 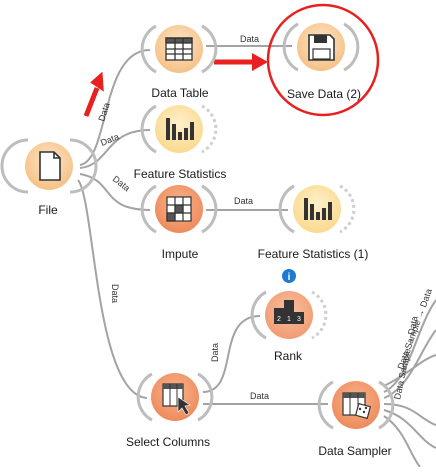 I want to click on edge-label-select-columns-rank: Data, so click(x=215, y=352).